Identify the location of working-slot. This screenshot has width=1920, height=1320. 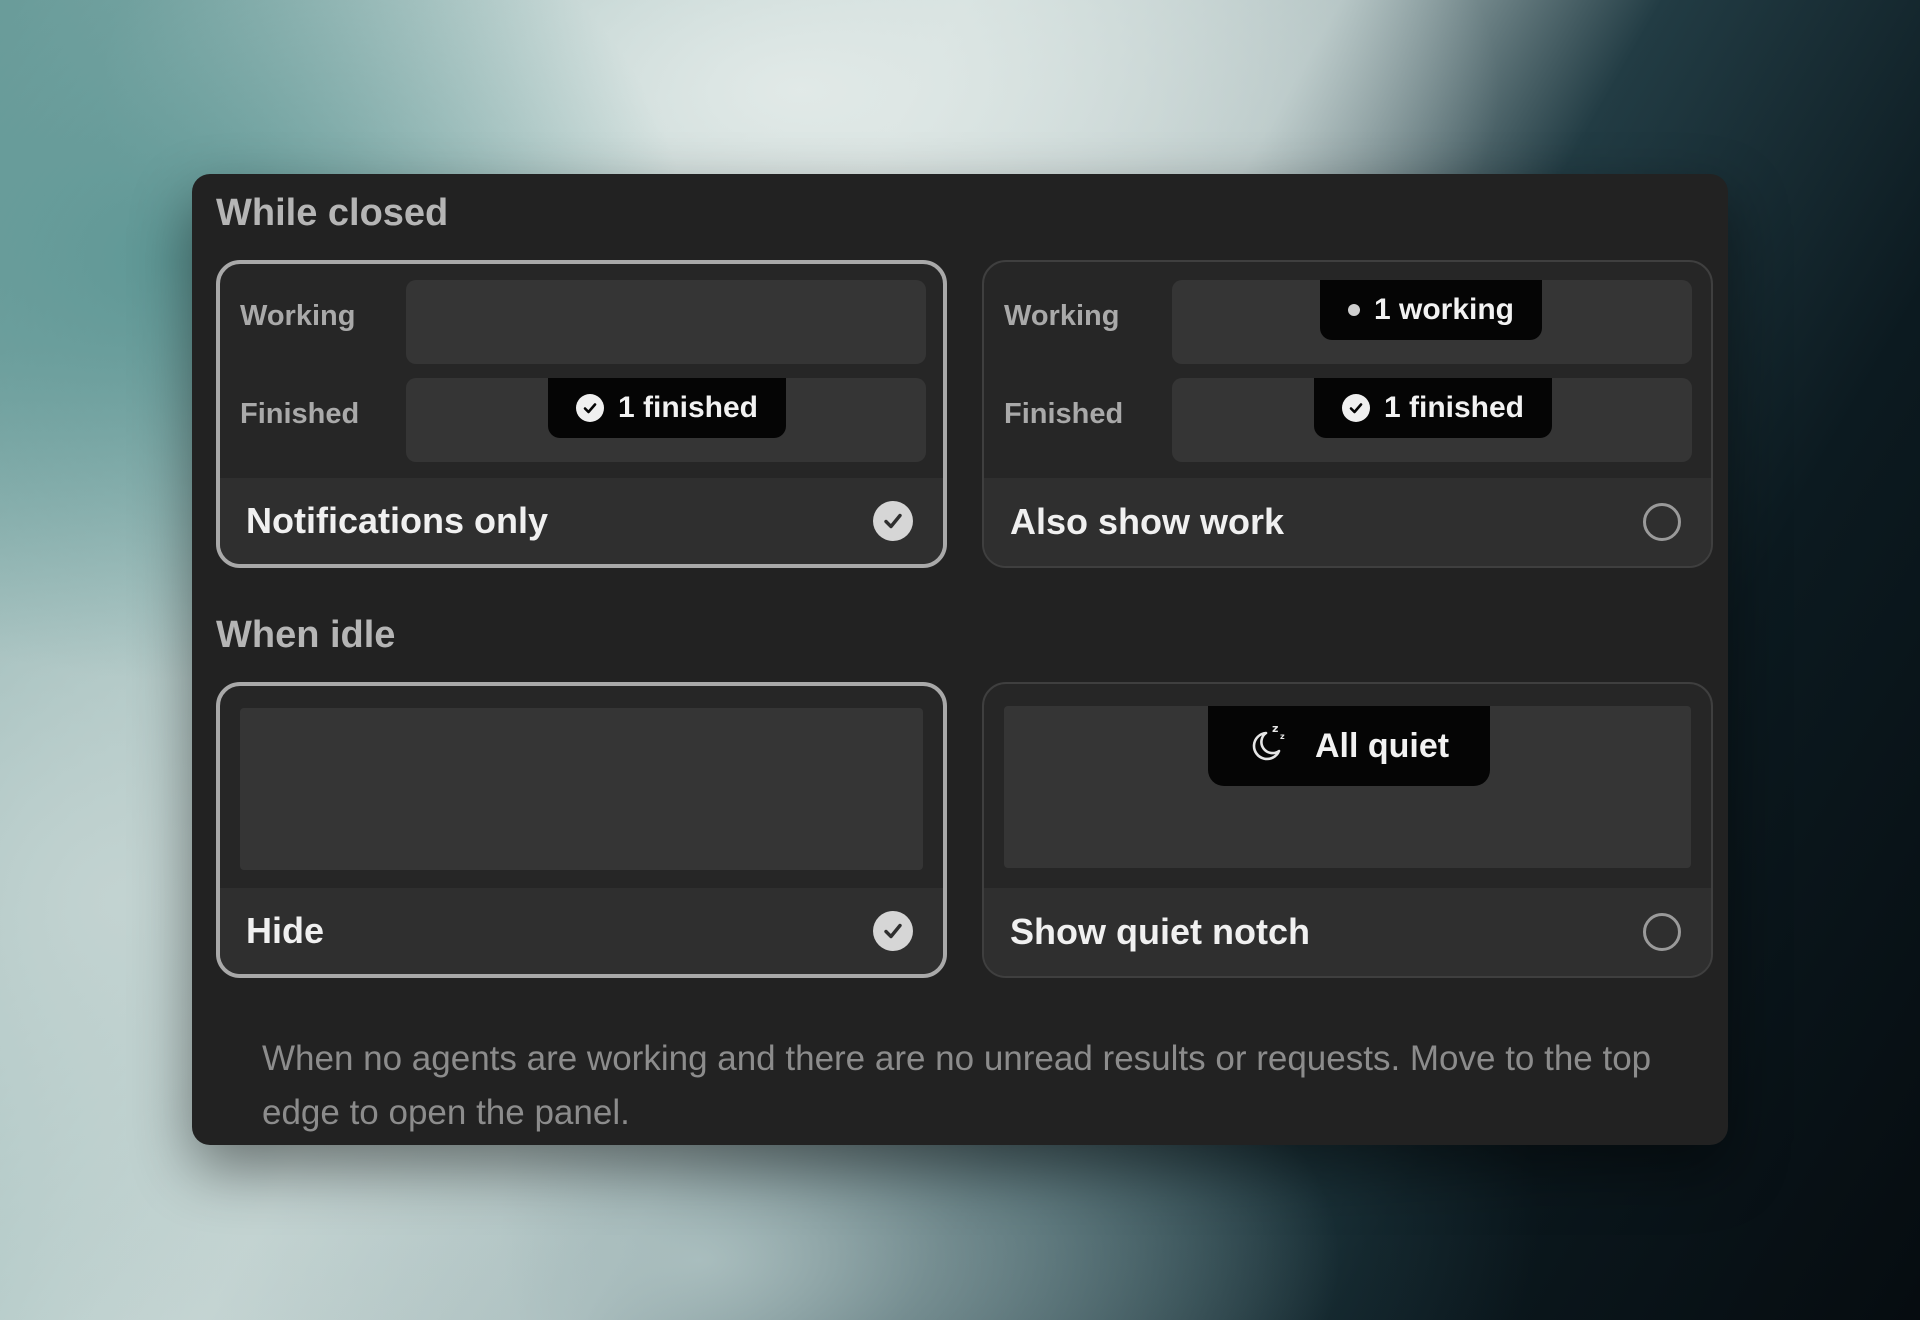
(666, 322).